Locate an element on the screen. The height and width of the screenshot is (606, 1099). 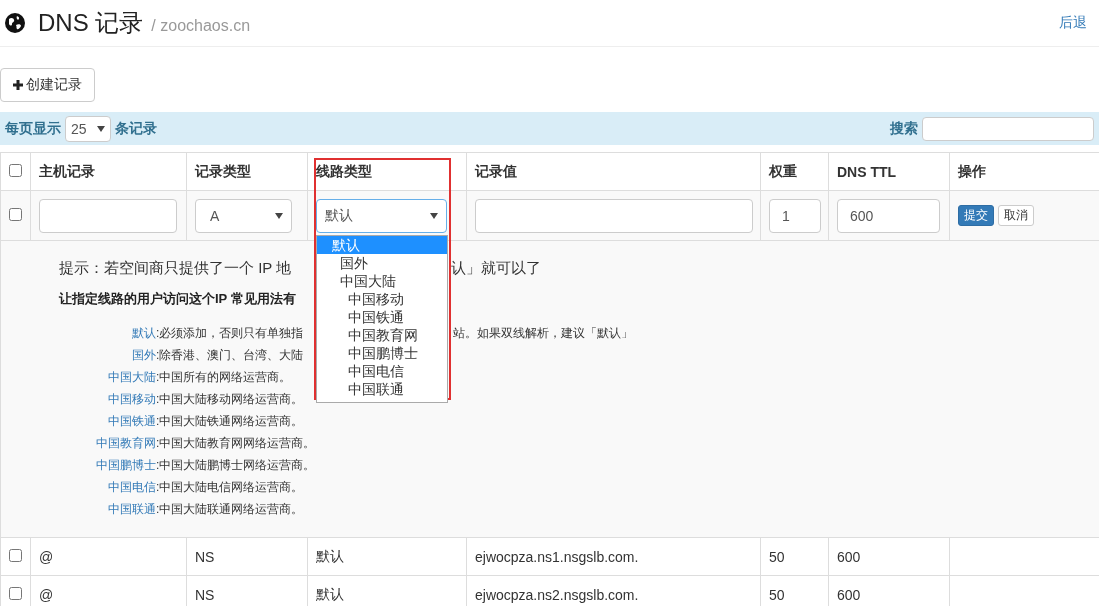
line-description: :必须添加，否则只有单独指 is located at coordinates (230, 333).